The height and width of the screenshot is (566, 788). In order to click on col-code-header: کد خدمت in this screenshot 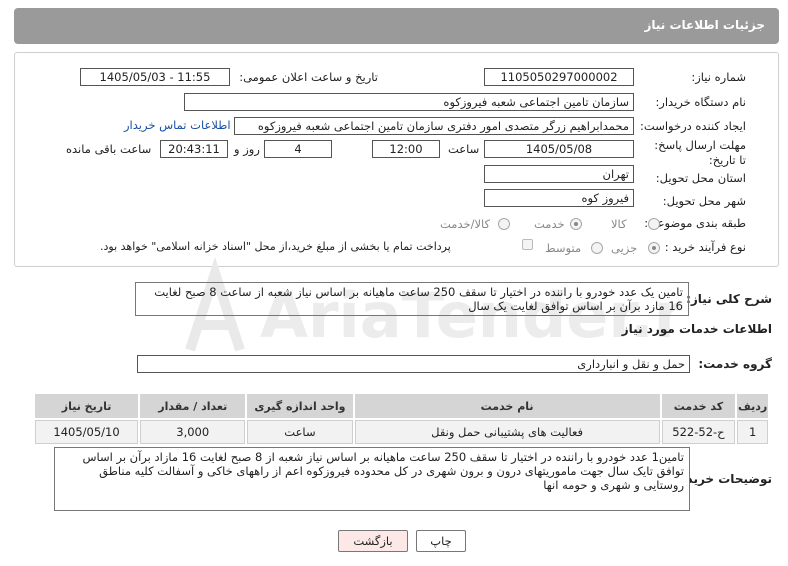, I will do `click(698, 406)`.